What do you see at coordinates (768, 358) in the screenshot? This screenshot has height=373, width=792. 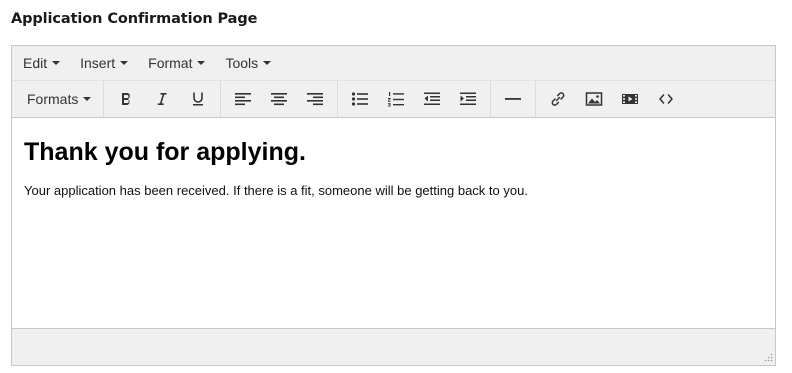 I see `resize-handle-icon` at bounding box center [768, 358].